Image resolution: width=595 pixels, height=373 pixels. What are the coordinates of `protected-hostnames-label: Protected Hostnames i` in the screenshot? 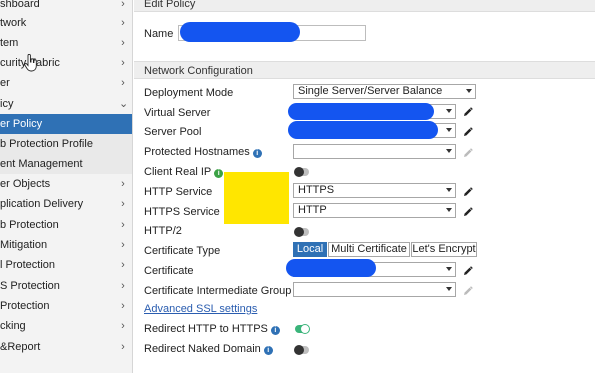 It's located at (203, 152).